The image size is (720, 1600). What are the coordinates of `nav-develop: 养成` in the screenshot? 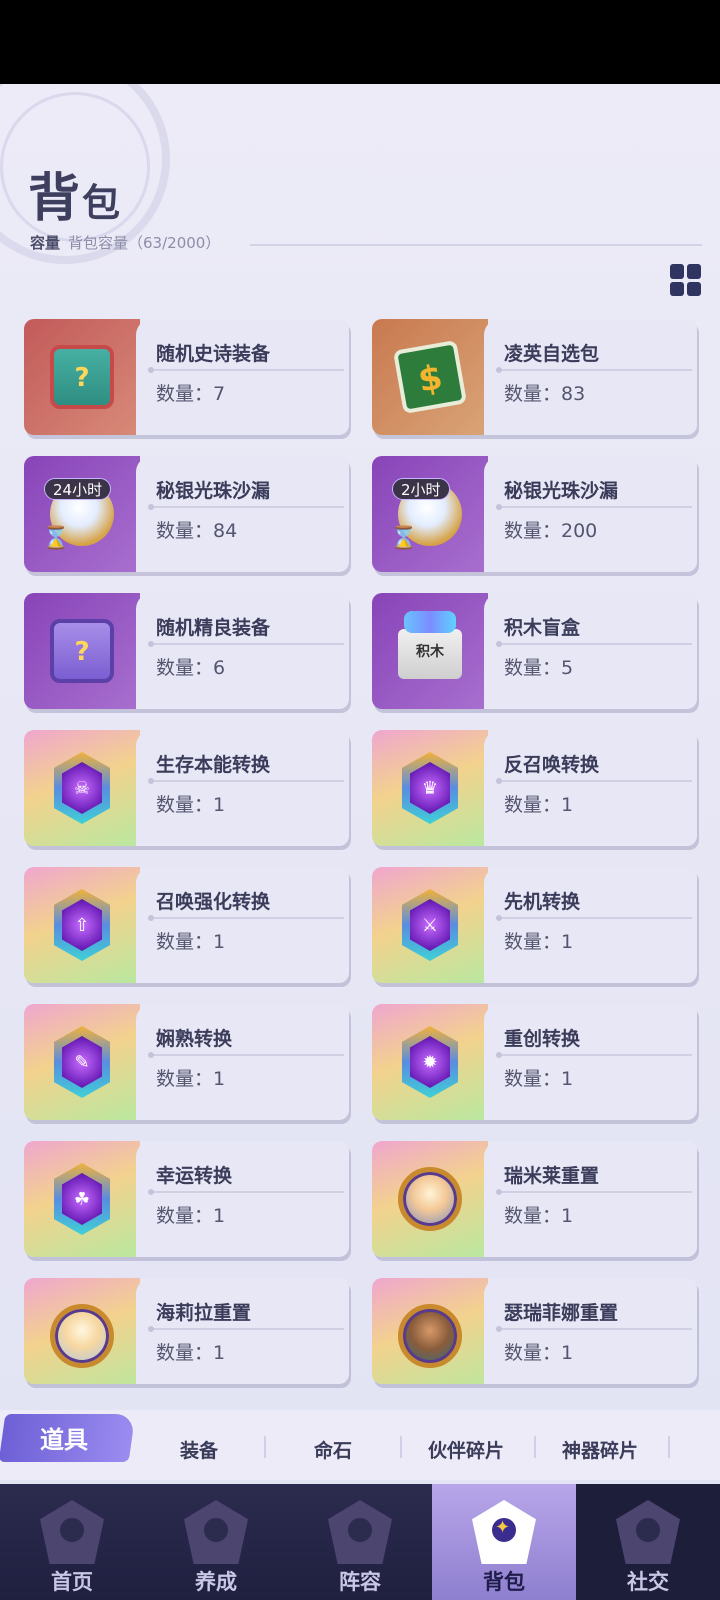 It's located at (216, 1542).